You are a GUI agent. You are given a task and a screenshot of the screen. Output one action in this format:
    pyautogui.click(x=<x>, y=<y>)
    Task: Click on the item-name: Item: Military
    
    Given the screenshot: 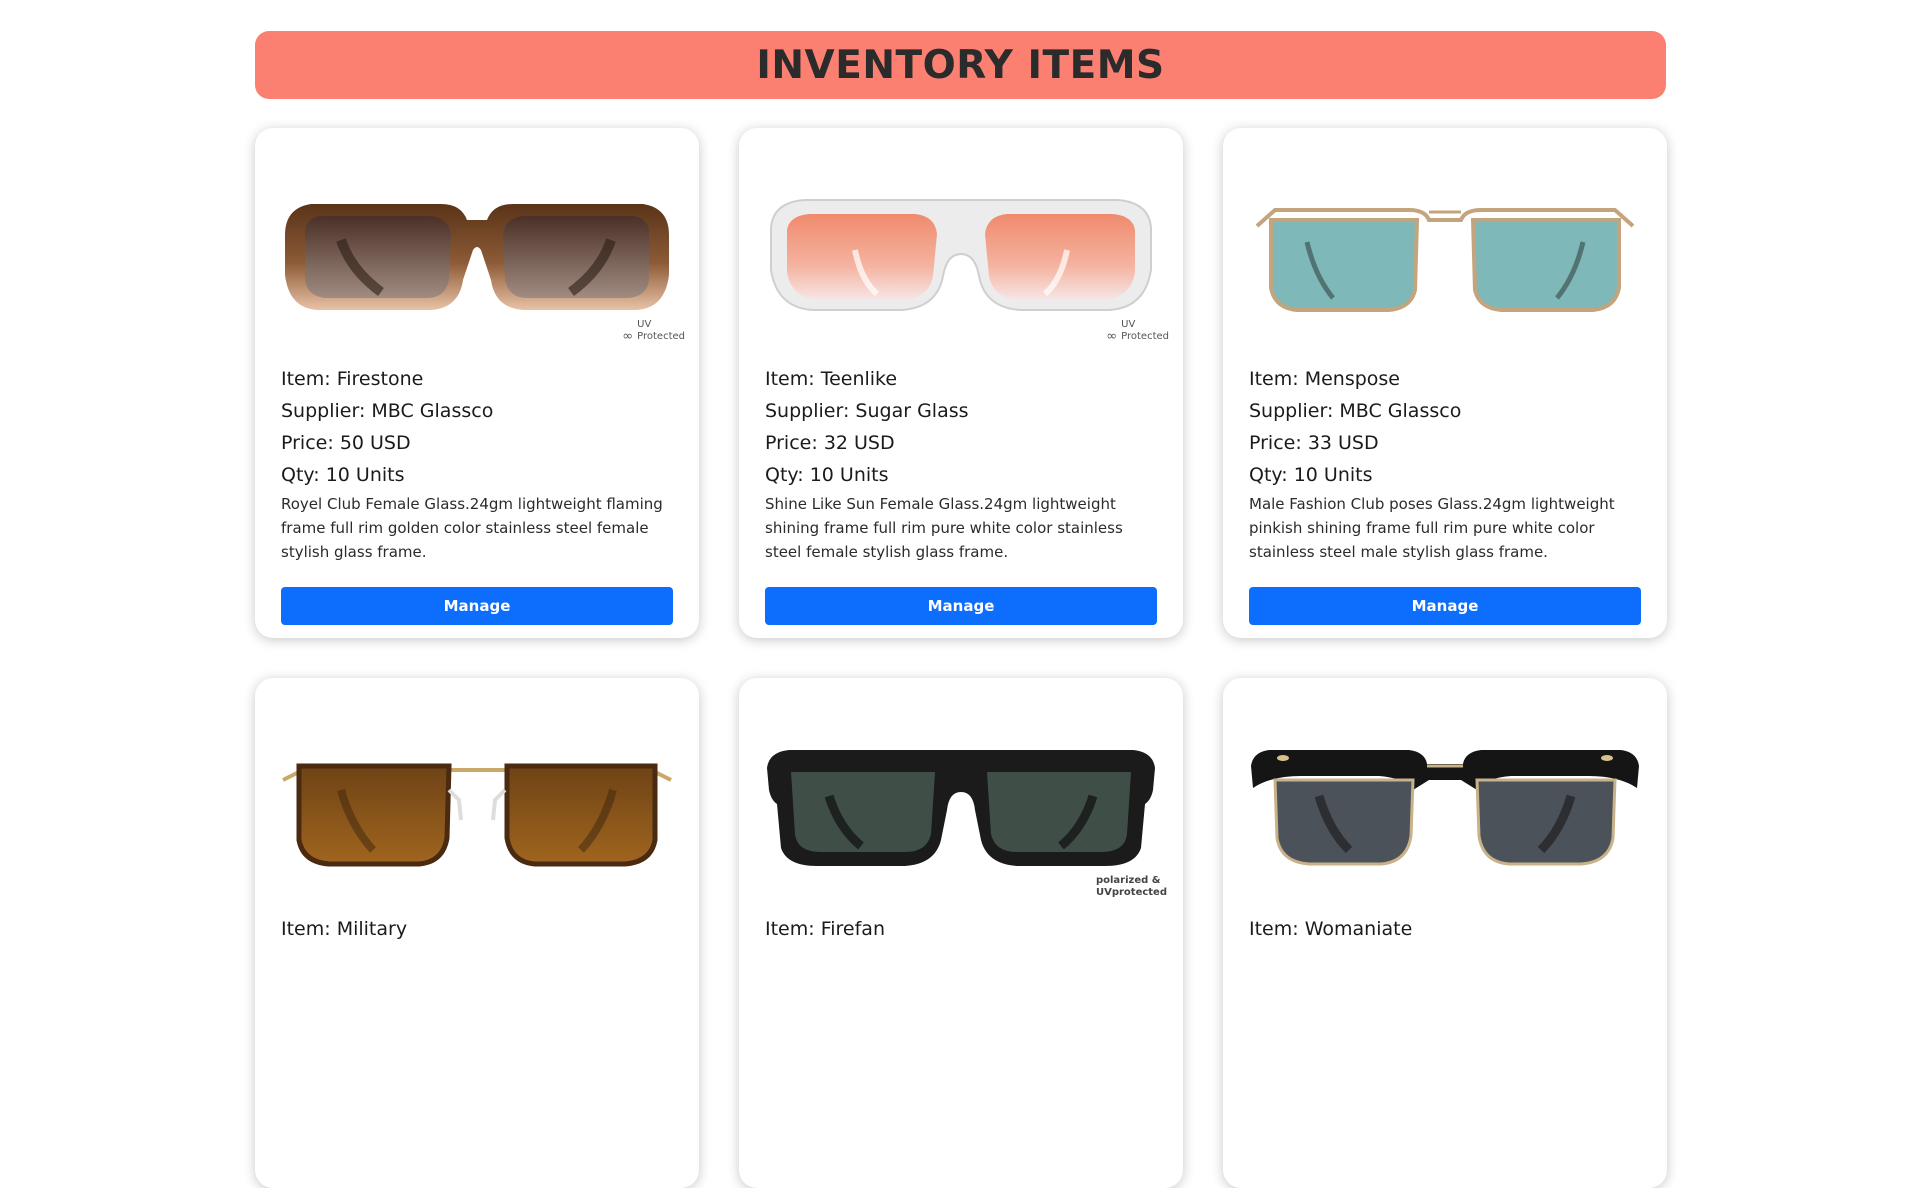 What is the action you would take?
    pyautogui.click(x=344, y=929)
    